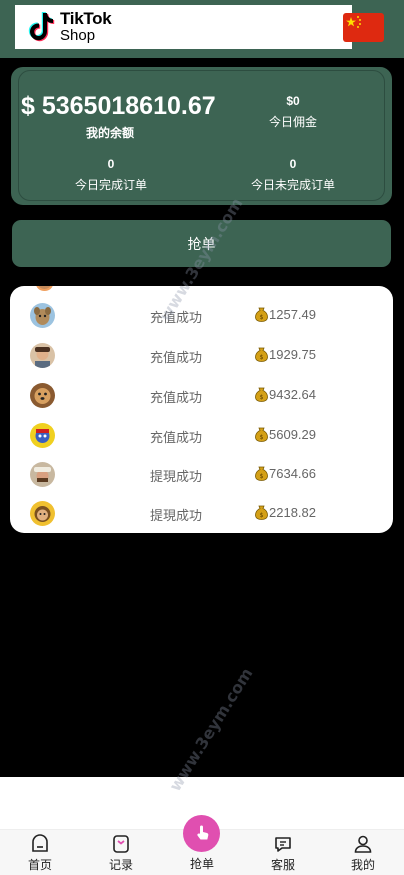 Image resolution: width=404 pixels, height=875 pixels. I want to click on chat-icon, so click(283, 844).